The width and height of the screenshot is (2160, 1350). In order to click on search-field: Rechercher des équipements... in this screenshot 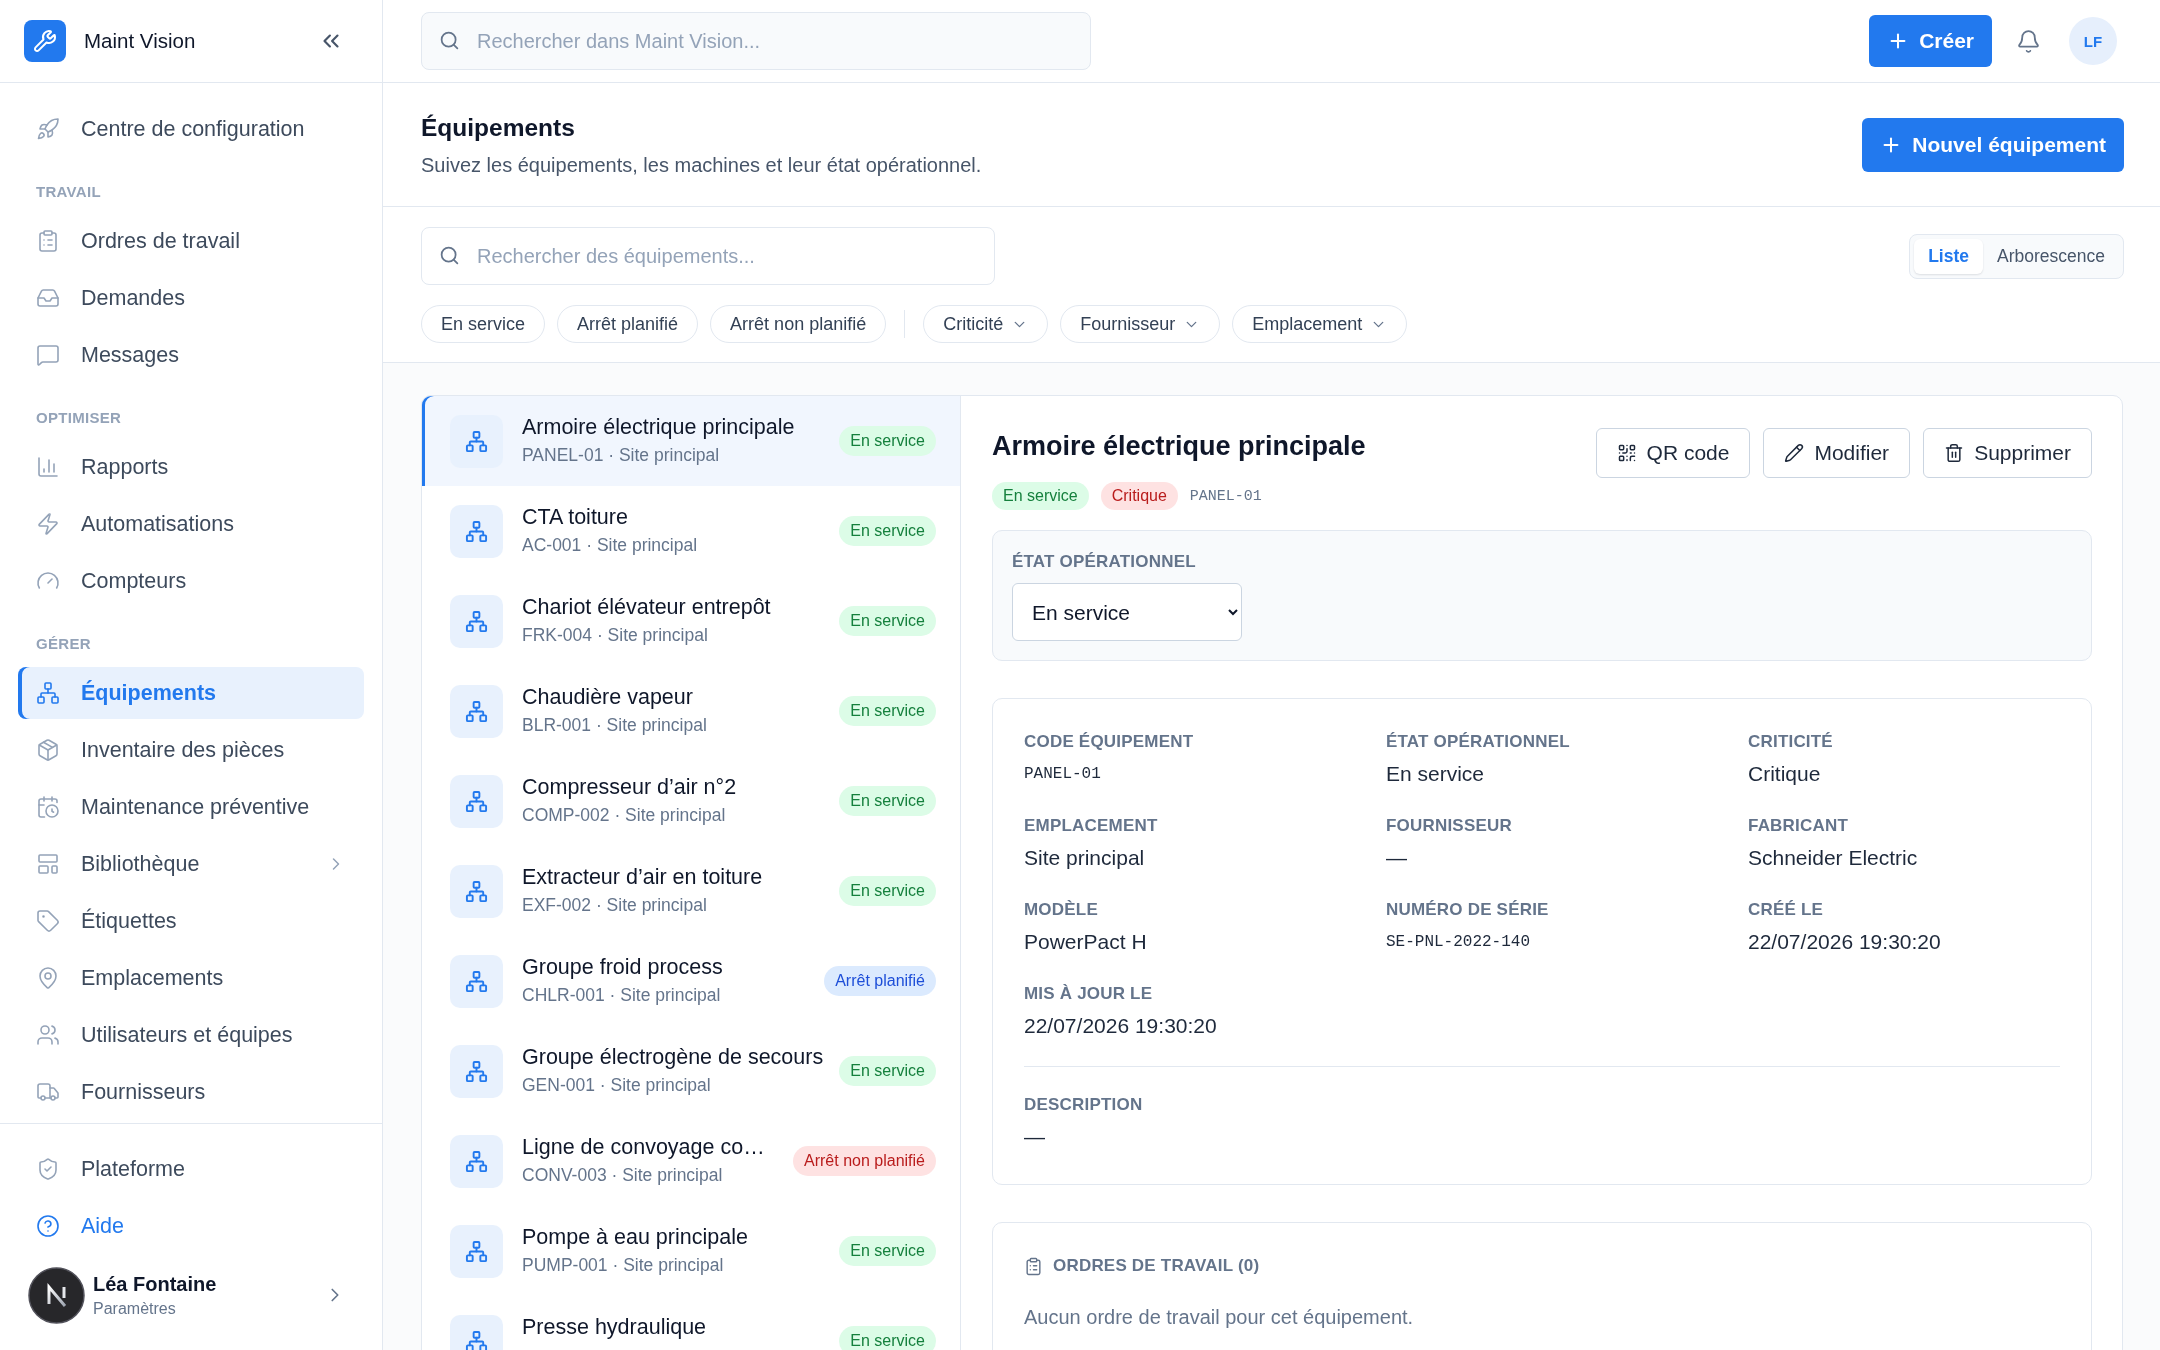, I will do `click(708, 256)`.